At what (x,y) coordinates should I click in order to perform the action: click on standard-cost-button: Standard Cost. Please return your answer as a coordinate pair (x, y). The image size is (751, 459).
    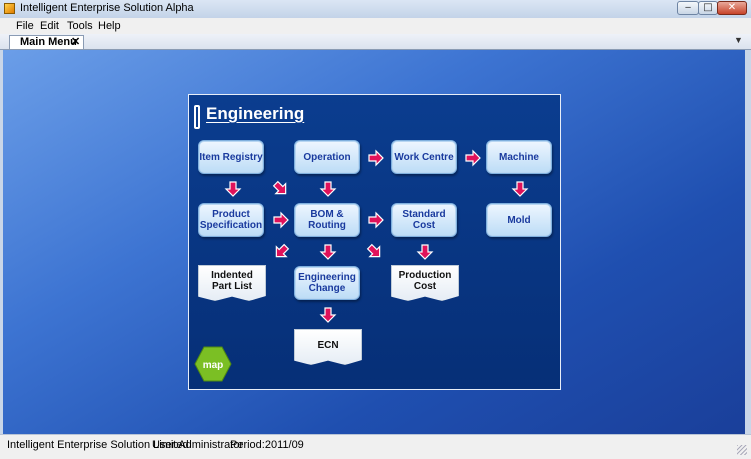
    Looking at the image, I should click on (424, 220).